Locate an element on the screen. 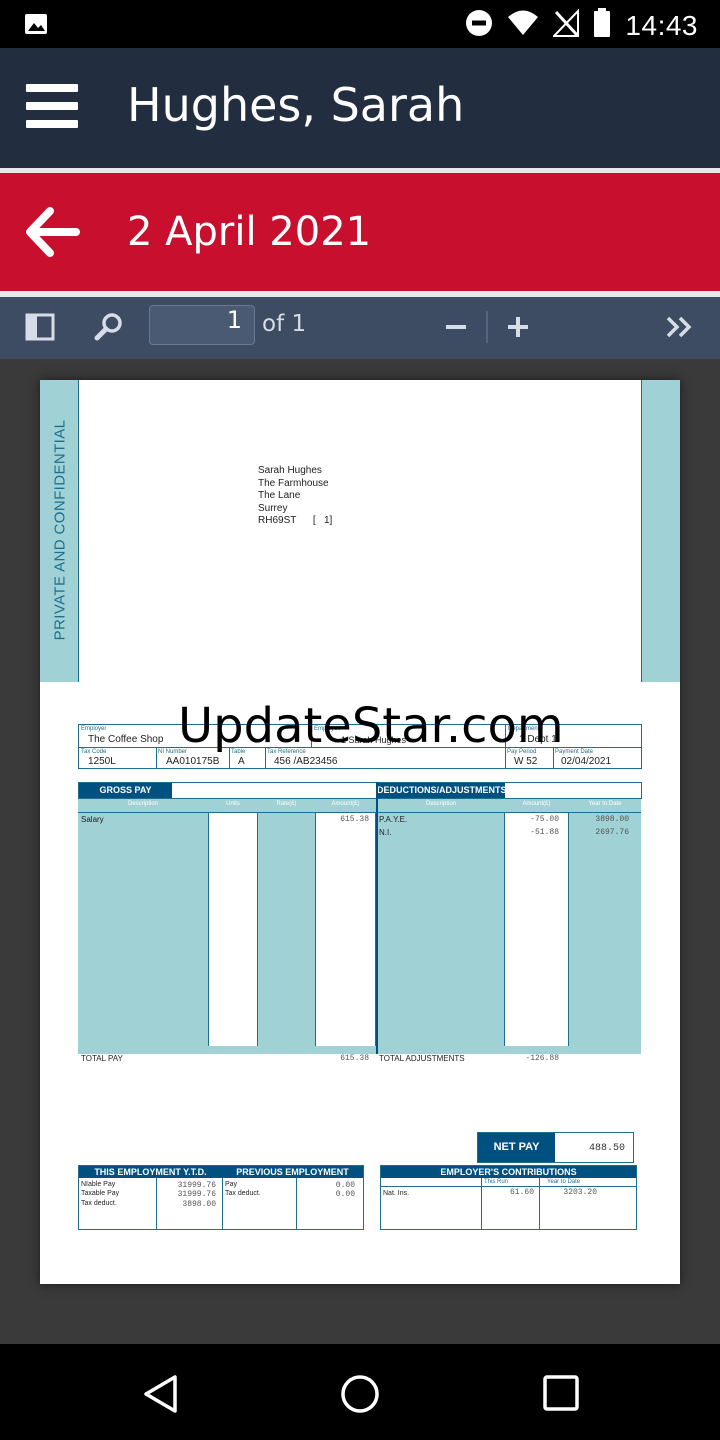 The image size is (720, 1440). confidential-band: PRIVATE AND CONFIDENTIAL is located at coordinates (59, 531).